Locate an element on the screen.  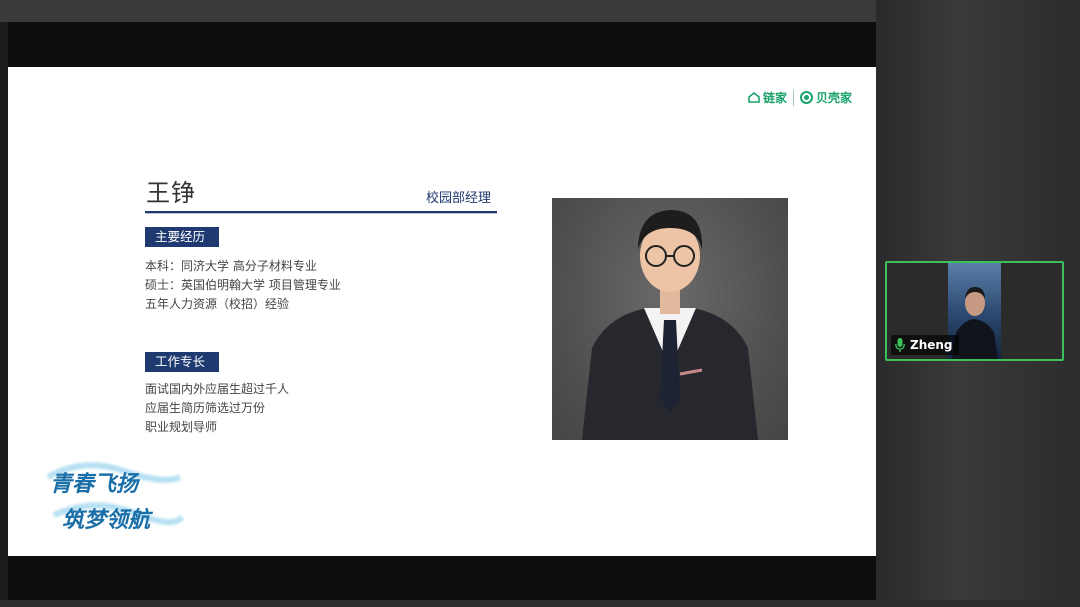
beike-logo-text: 贝壳家 is located at coordinates (833, 98).